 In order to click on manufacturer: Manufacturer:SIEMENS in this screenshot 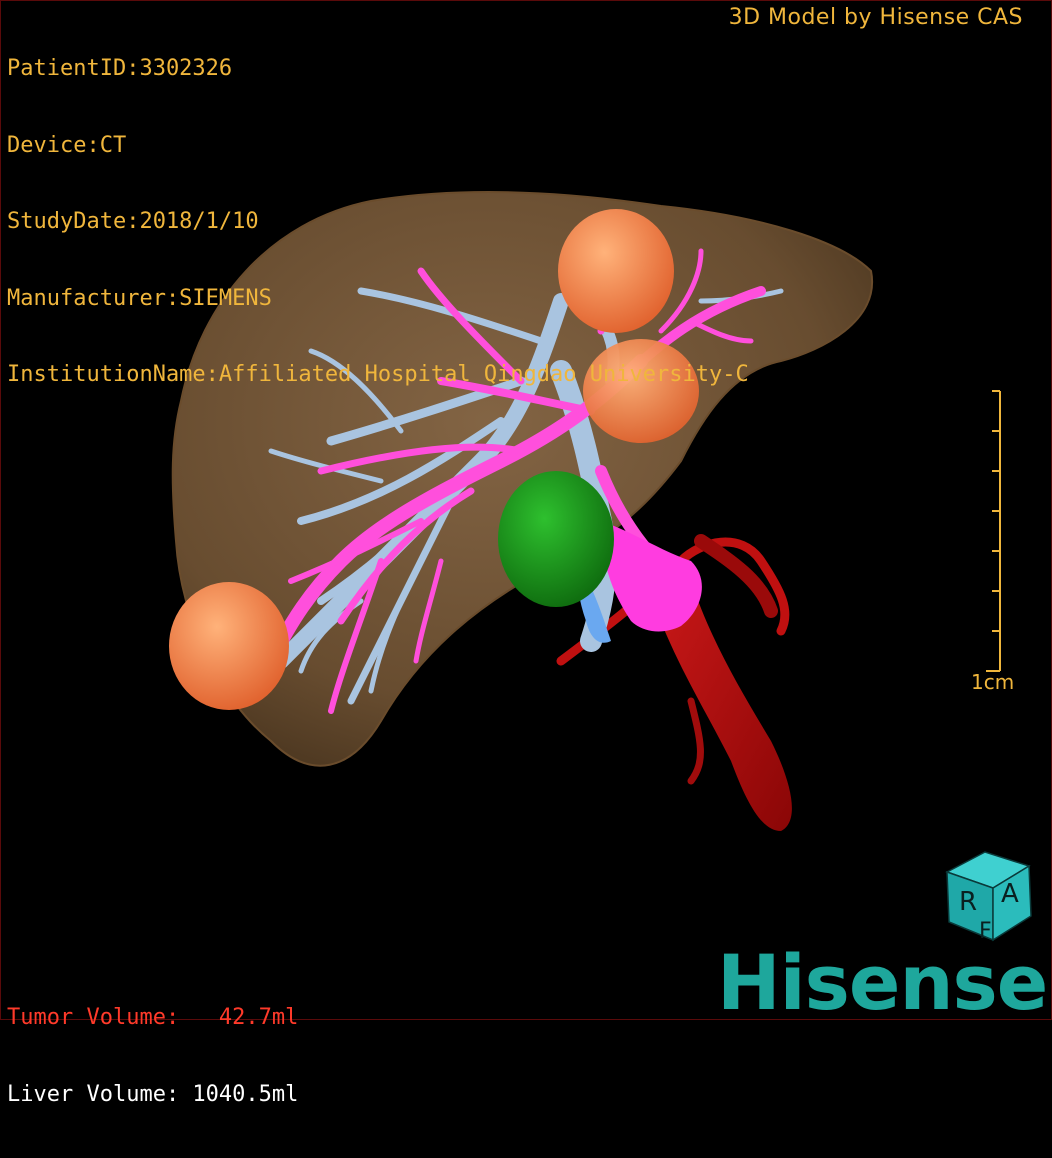, I will do `click(139, 298)`.